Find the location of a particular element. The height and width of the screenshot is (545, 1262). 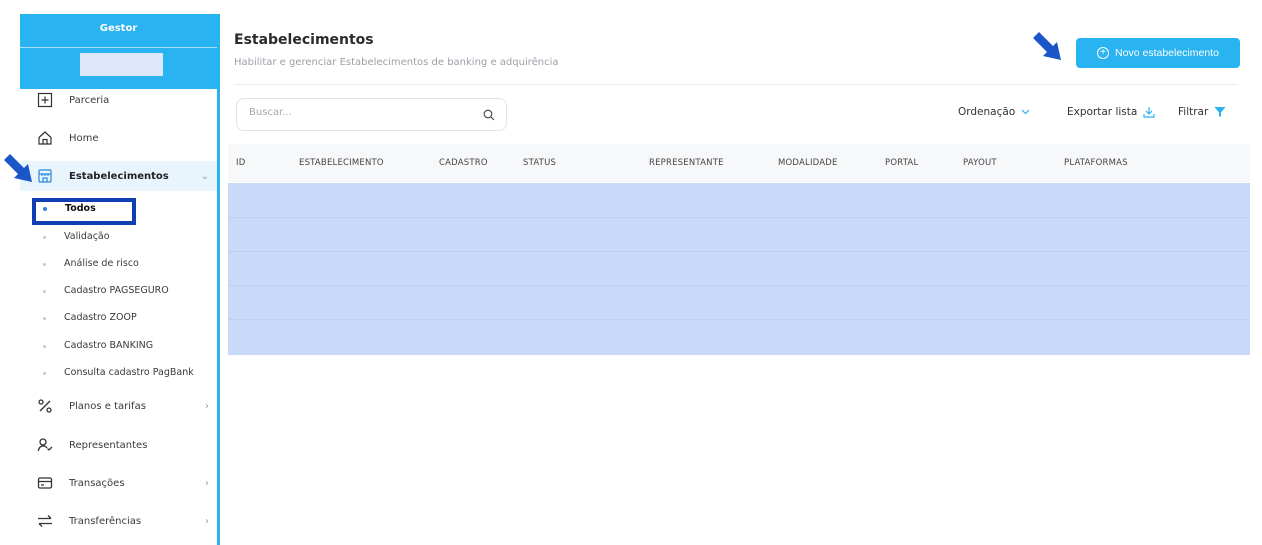

chevron-down-icon is located at coordinates (1025, 112).